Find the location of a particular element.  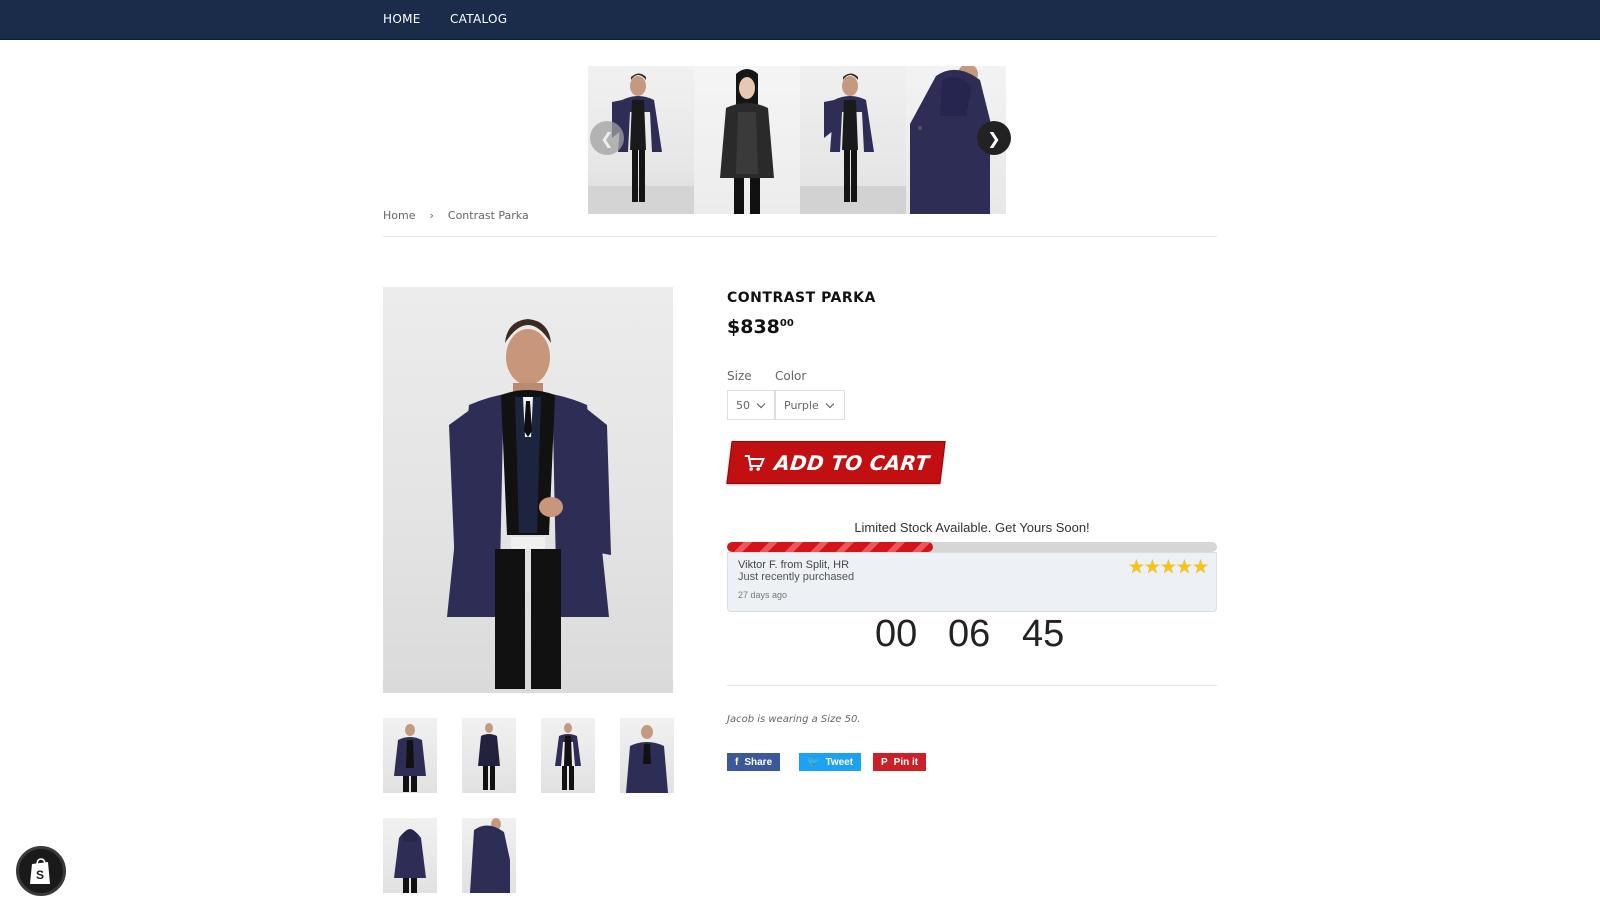

product-price: $83800 is located at coordinates (760, 327).